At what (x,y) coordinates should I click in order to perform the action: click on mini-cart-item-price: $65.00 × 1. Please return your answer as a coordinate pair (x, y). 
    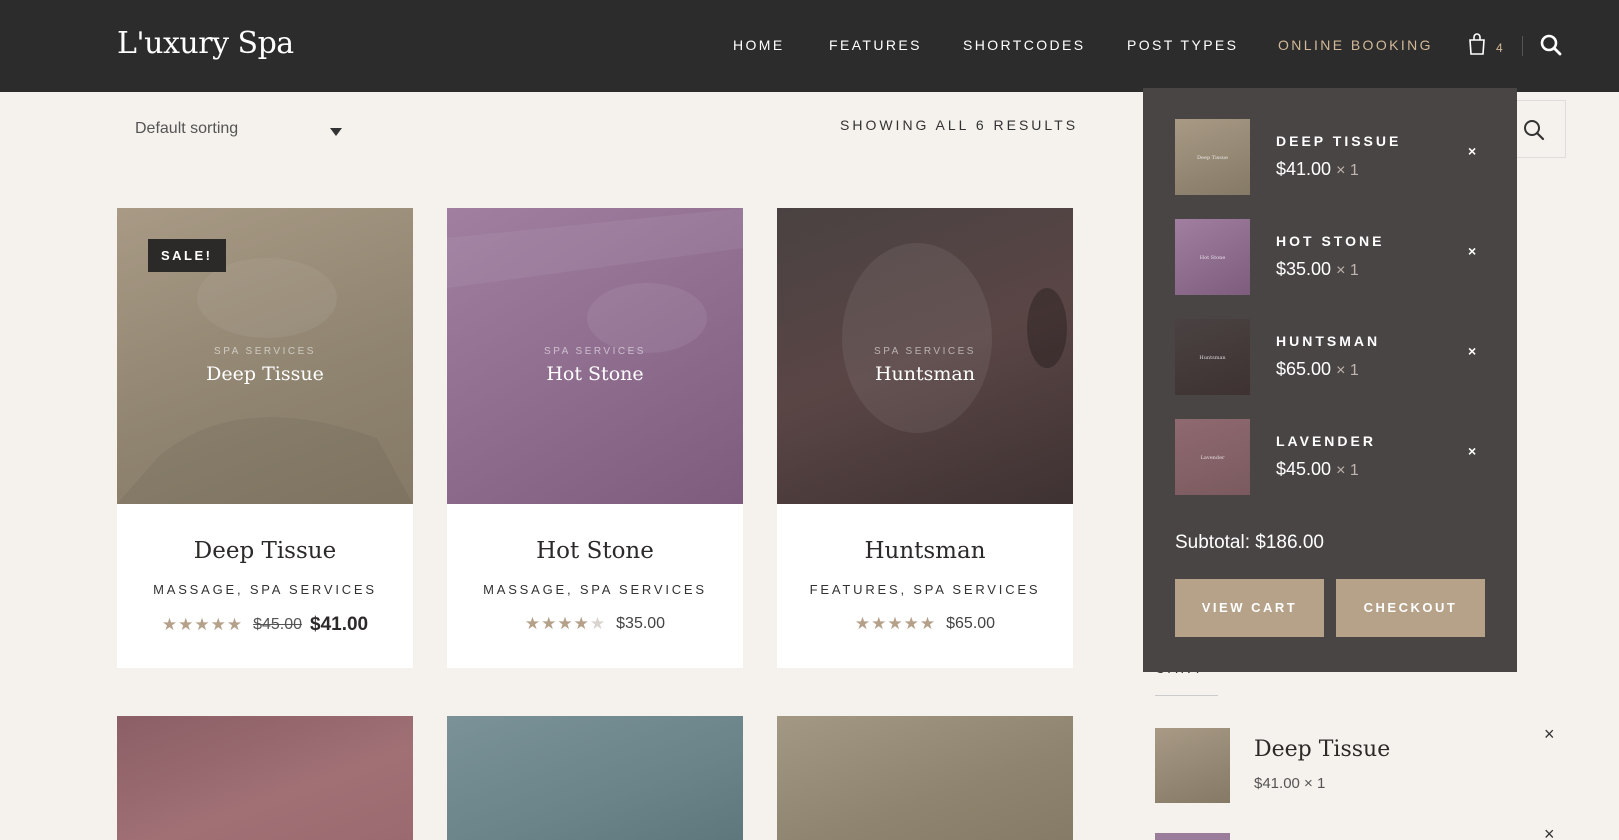
    Looking at the image, I should click on (1317, 369).